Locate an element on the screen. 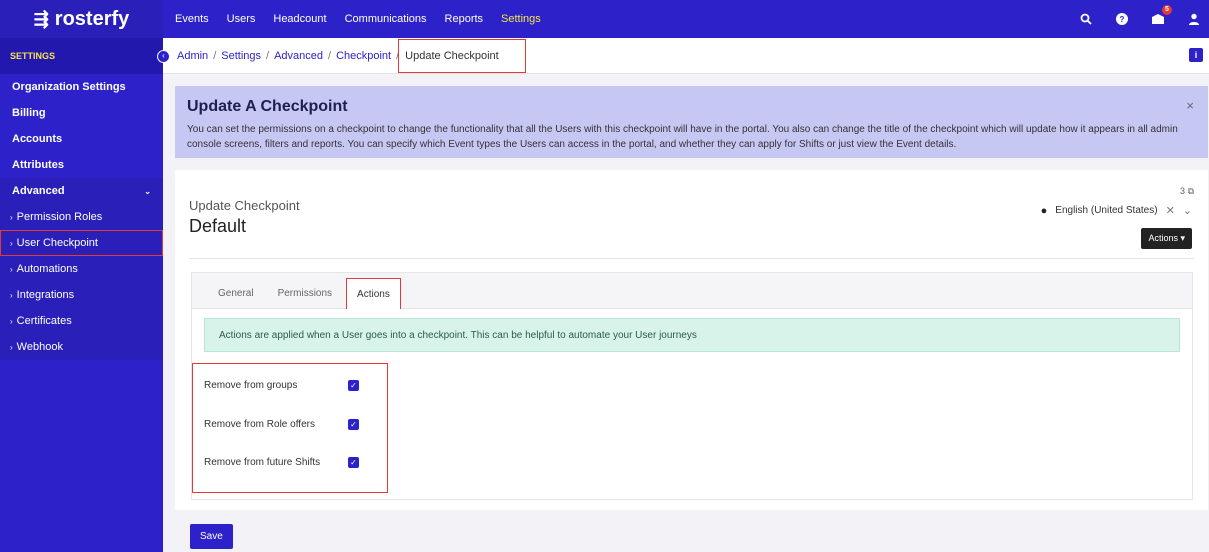  card-subtitle: Update Checkpoint is located at coordinates (244, 205).